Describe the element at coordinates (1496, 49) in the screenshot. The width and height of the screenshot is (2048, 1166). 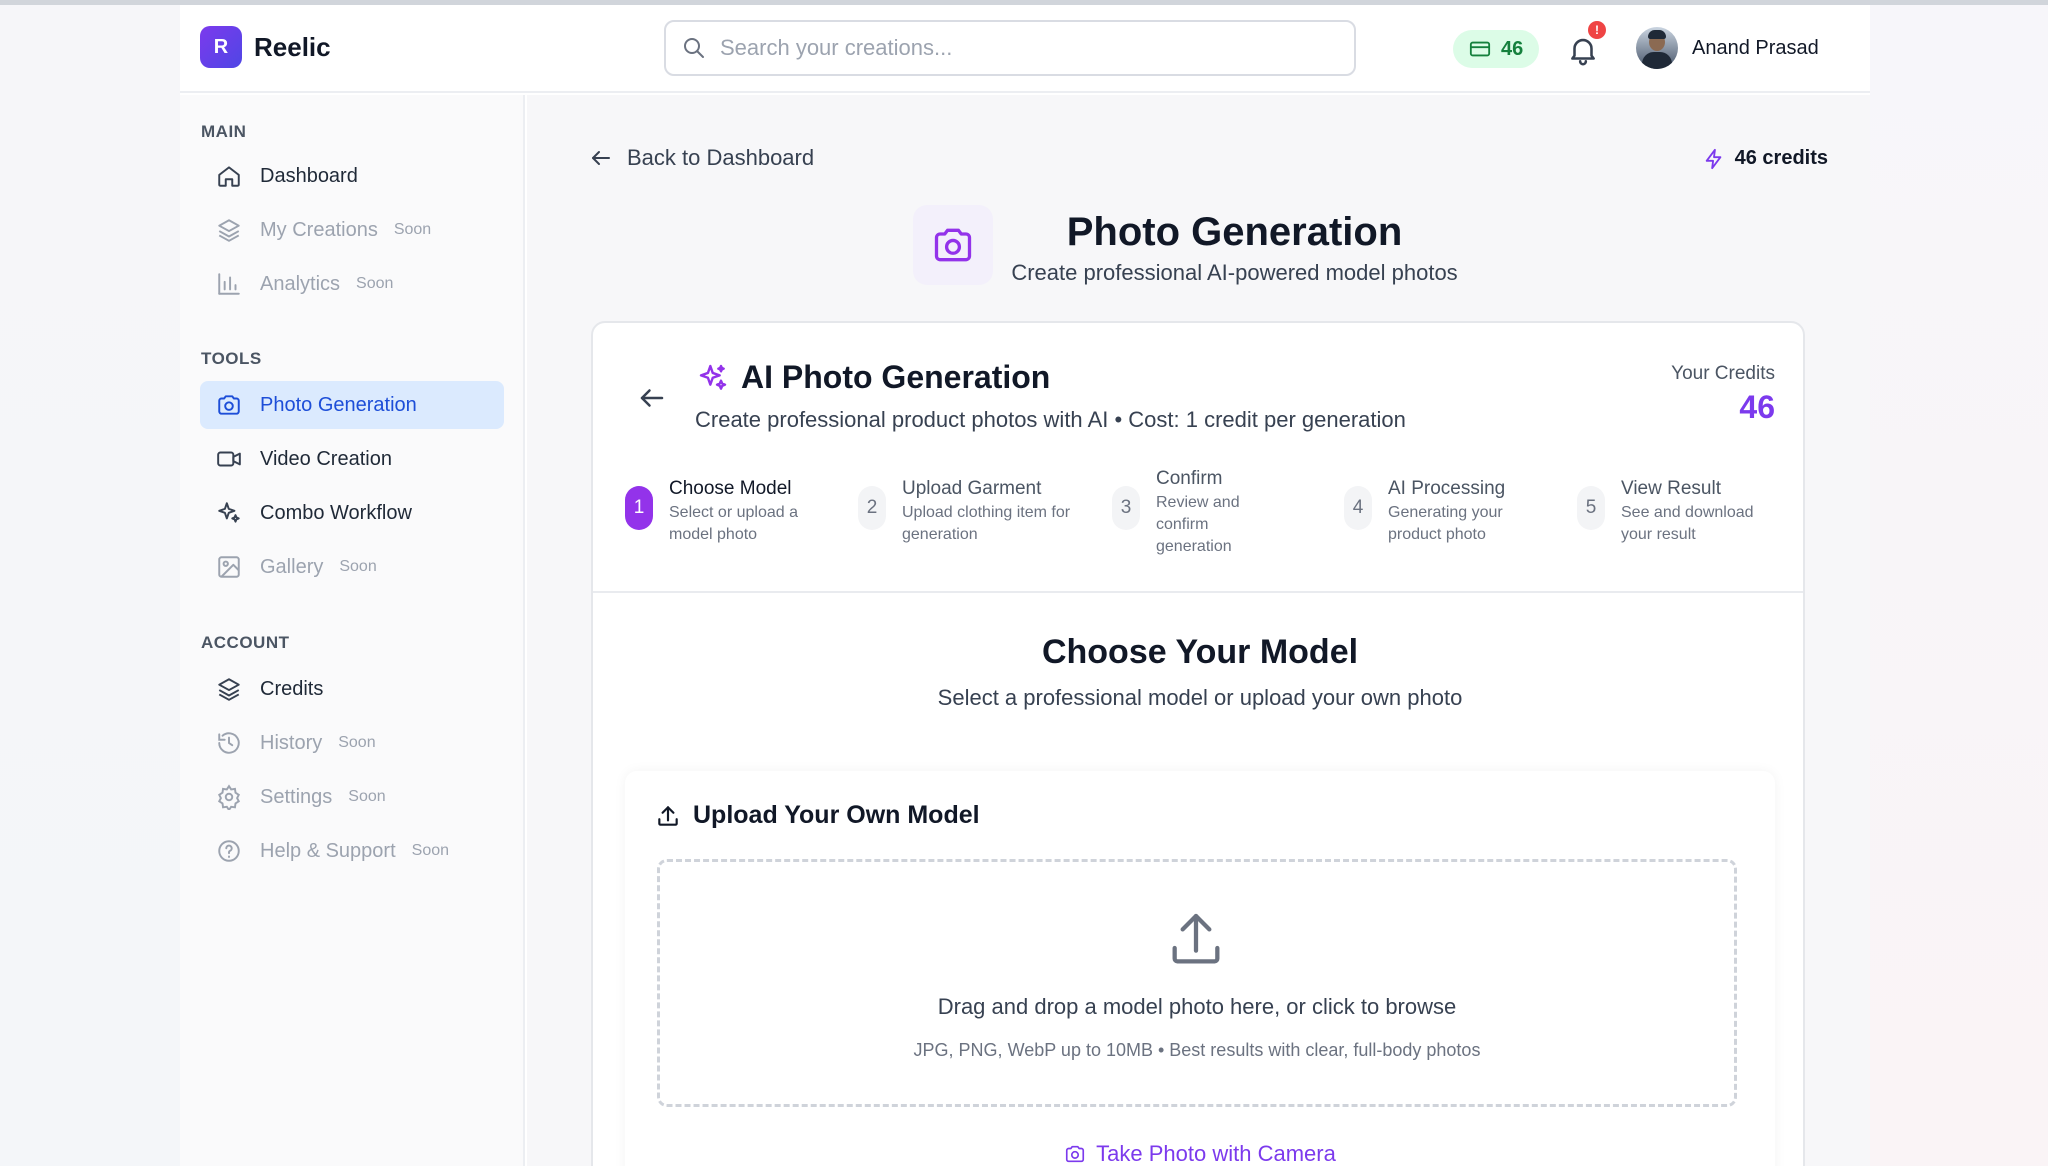
I see `credits-badge: 46` at that location.